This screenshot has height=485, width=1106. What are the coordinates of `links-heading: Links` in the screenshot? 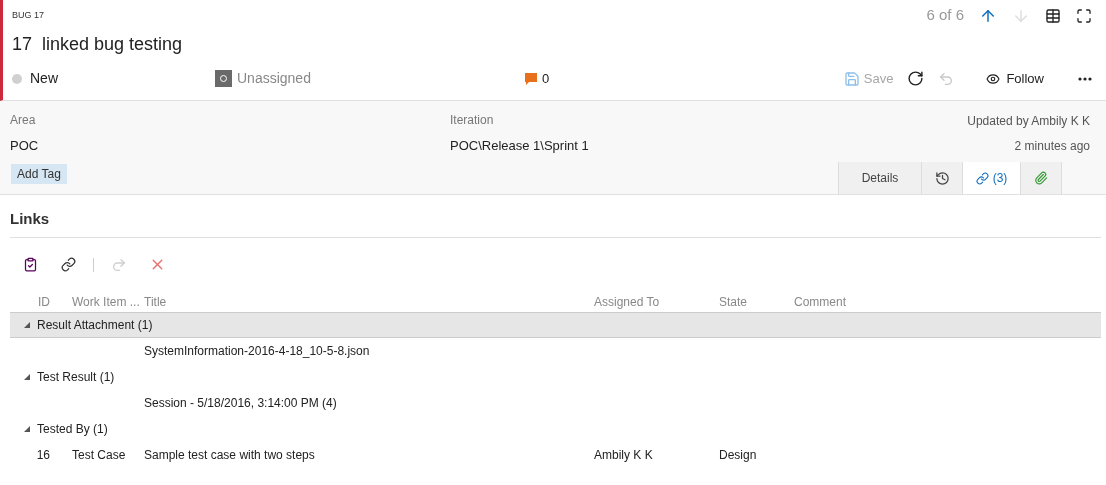 It's located at (555, 216).